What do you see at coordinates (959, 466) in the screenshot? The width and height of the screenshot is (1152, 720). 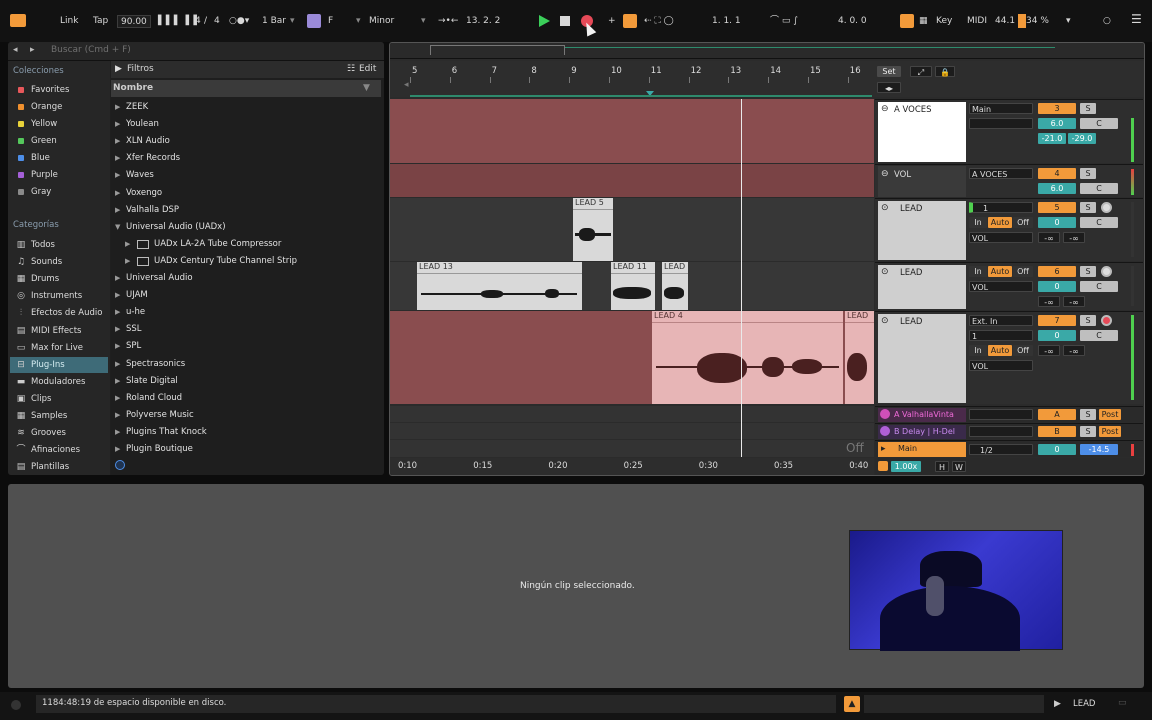 I see `width-button: W` at bounding box center [959, 466].